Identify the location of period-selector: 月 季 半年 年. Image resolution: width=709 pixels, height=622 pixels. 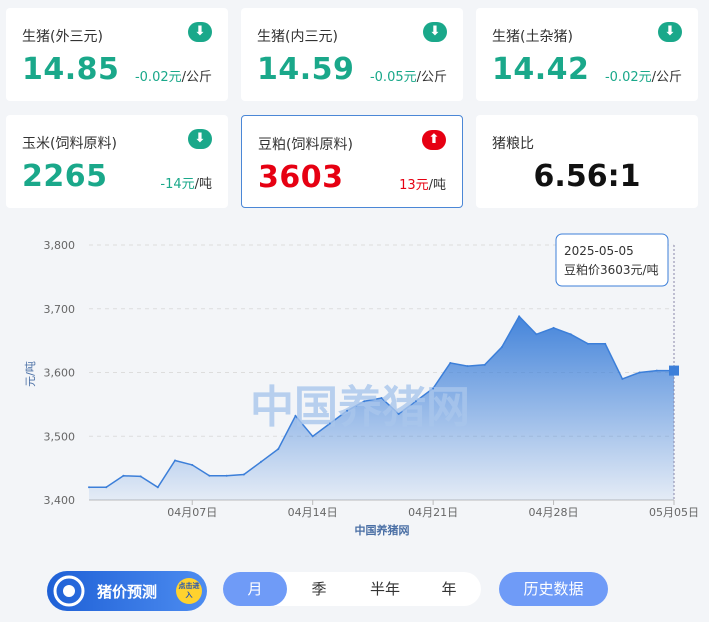
(352, 589).